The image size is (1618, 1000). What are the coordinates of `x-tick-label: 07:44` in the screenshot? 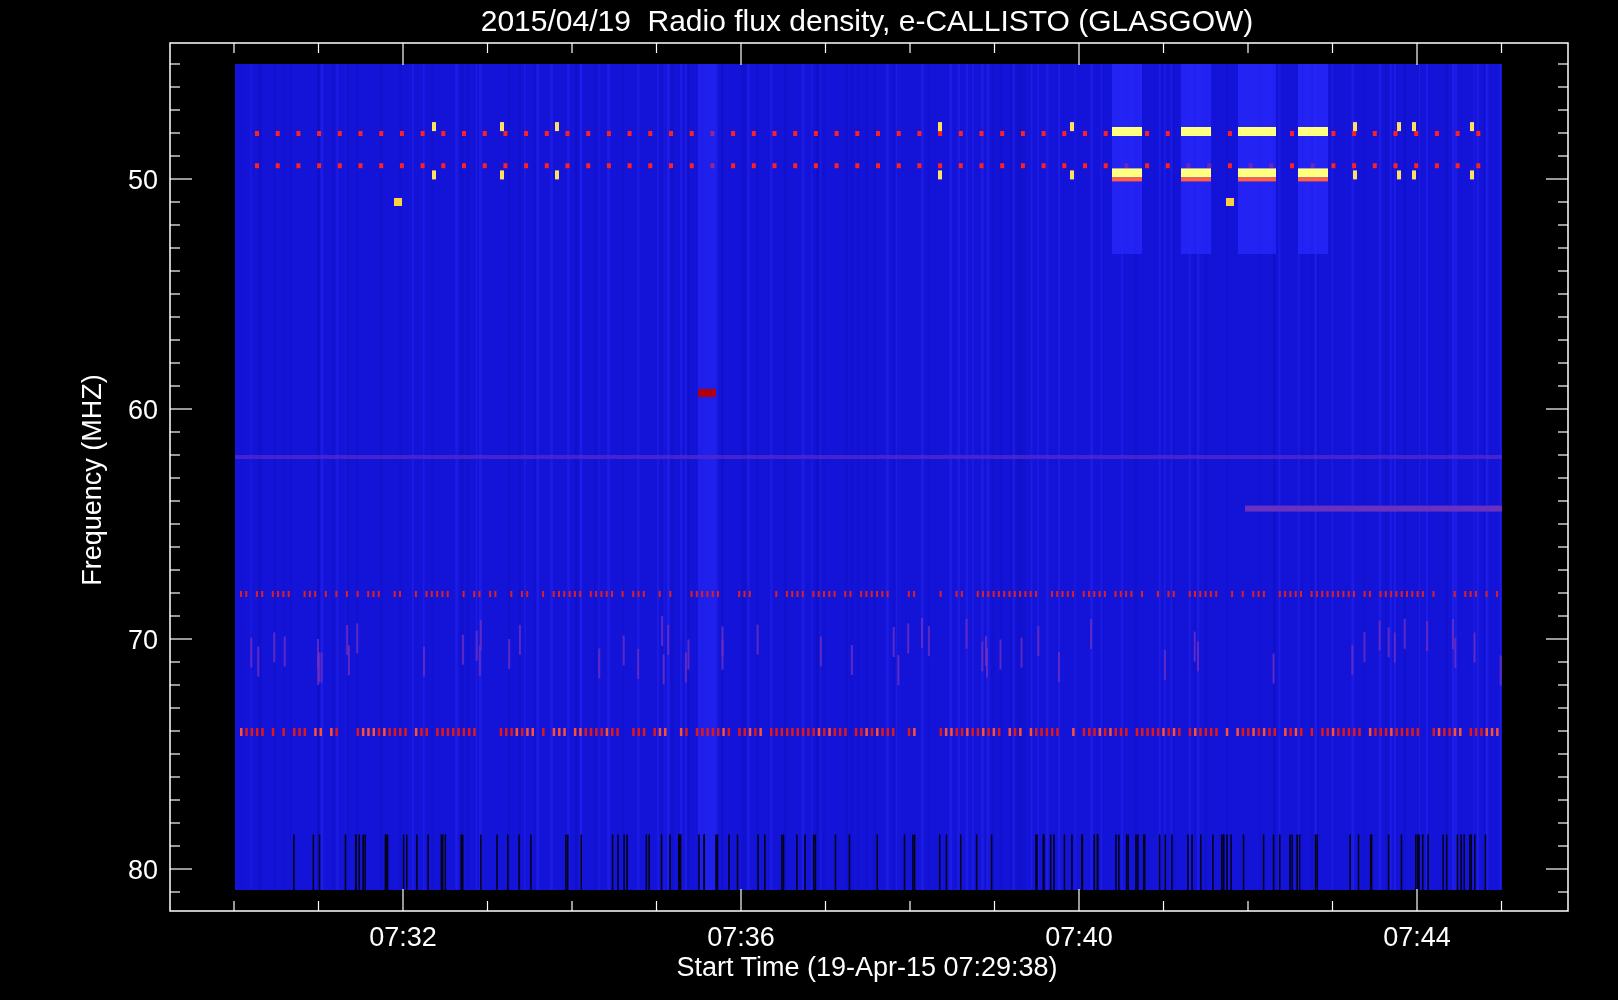 It's located at (1417, 937).